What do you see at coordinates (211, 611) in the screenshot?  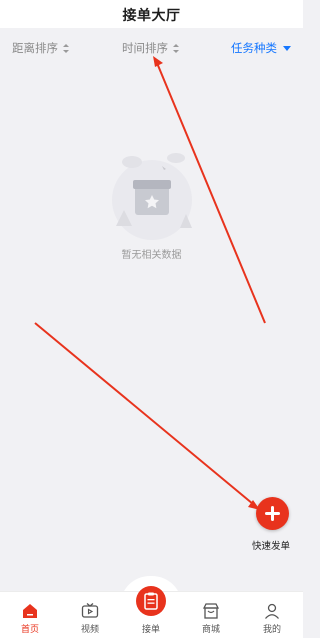 I see `shop-icon` at bounding box center [211, 611].